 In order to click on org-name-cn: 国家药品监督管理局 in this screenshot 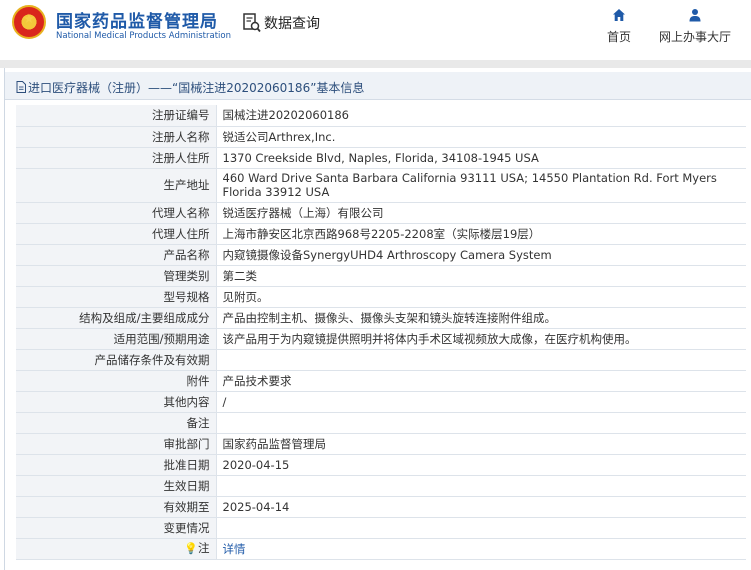, I will do `click(137, 22)`.